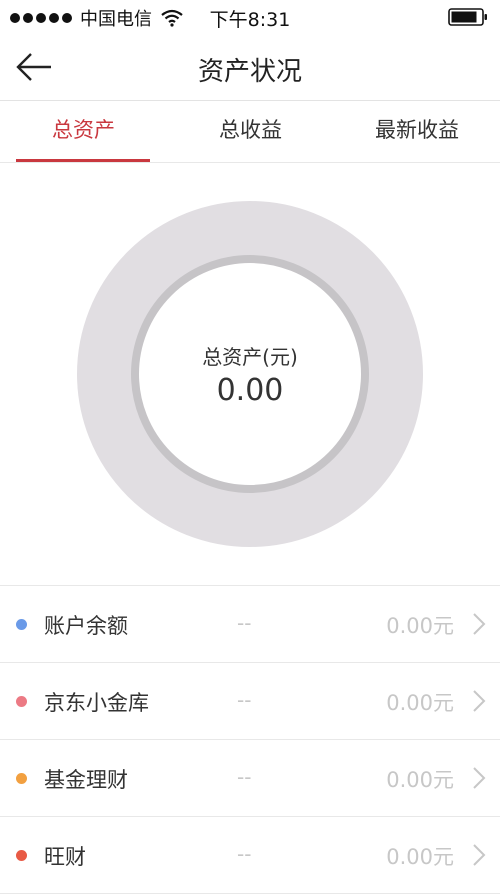 The image size is (500, 894). What do you see at coordinates (83, 160) in the screenshot?
I see `active-tab-indicator` at bounding box center [83, 160].